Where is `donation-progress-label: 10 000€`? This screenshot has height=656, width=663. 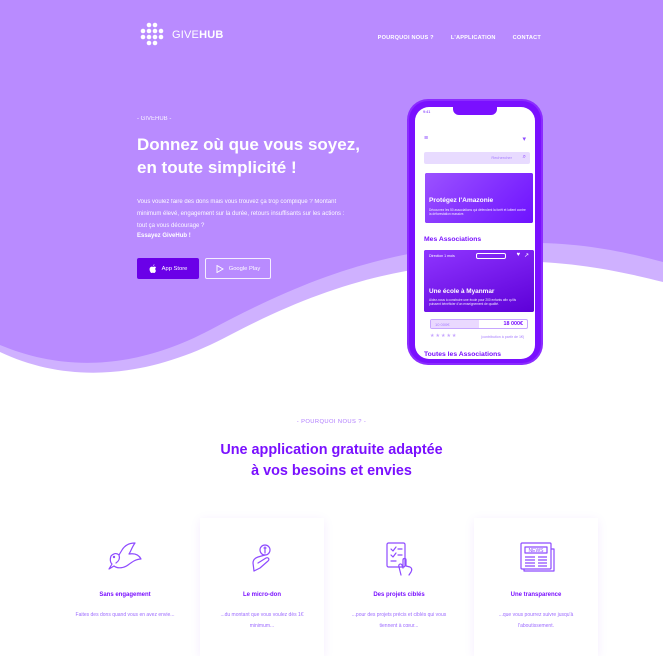 donation-progress-label: 10 000€ is located at coordinates (442, 324).